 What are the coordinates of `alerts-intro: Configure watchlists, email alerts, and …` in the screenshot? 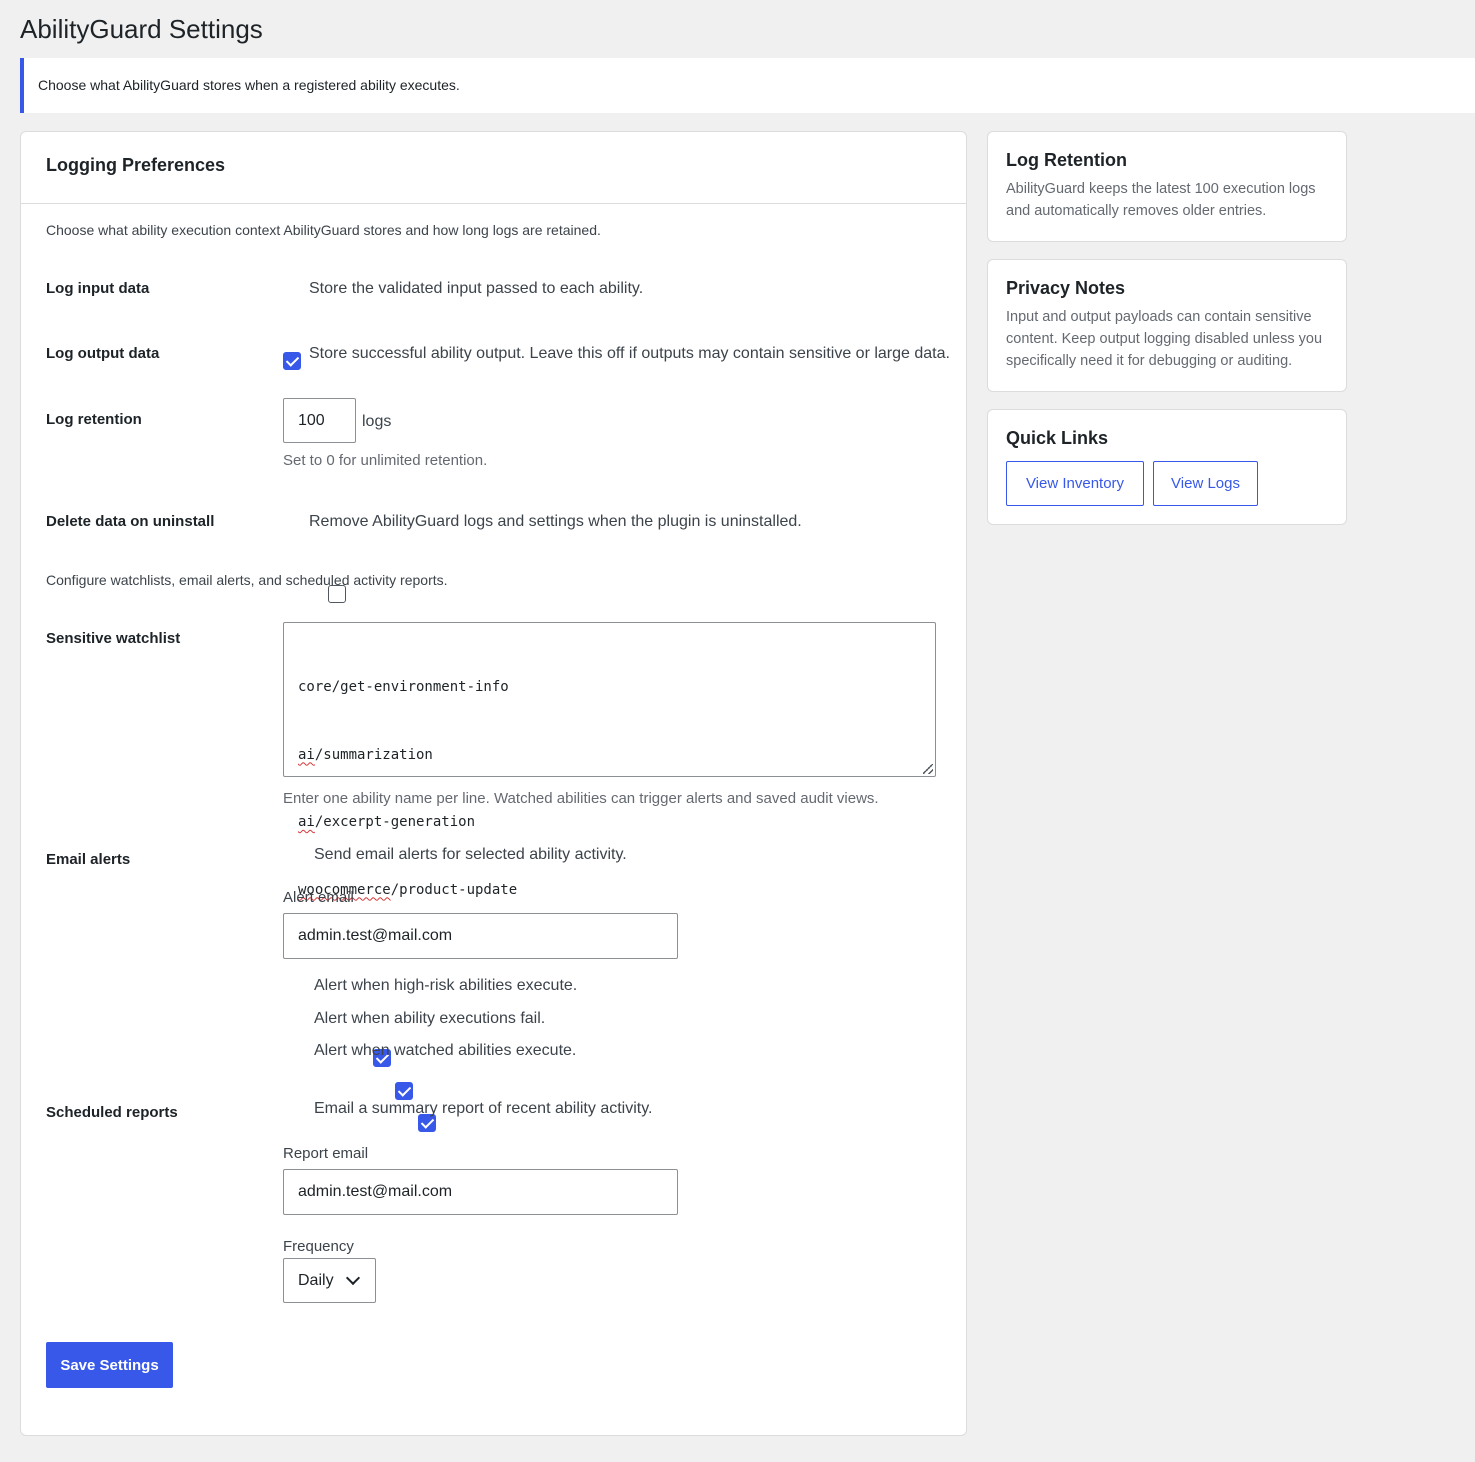 It's located at (247, 580).